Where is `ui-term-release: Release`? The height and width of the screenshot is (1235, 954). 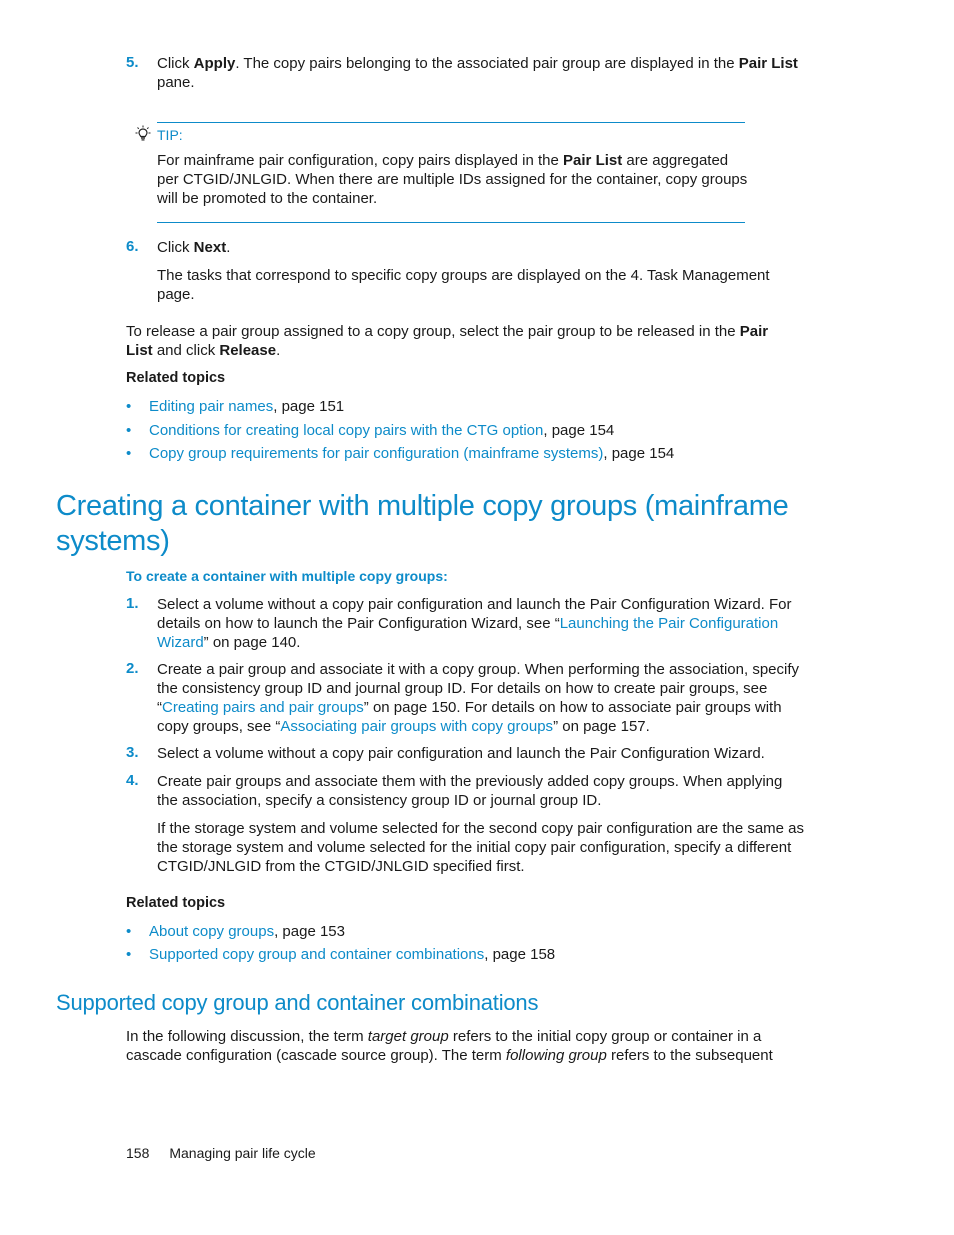 ui-term-release: Release is located at coordinates (248, 350).